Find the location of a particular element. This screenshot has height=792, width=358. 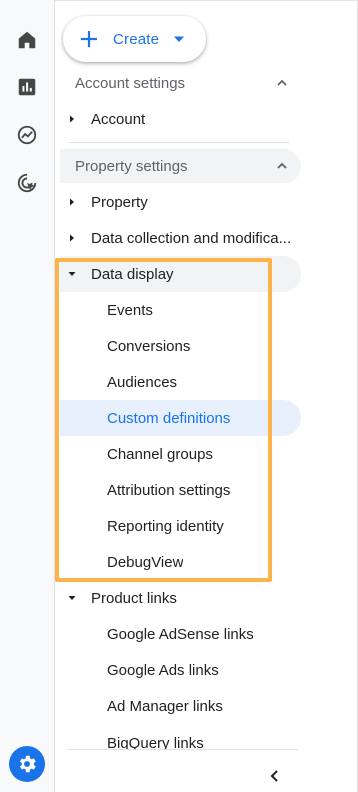

nav-item-conversions: Conversions is located at coordinates (180, 346).